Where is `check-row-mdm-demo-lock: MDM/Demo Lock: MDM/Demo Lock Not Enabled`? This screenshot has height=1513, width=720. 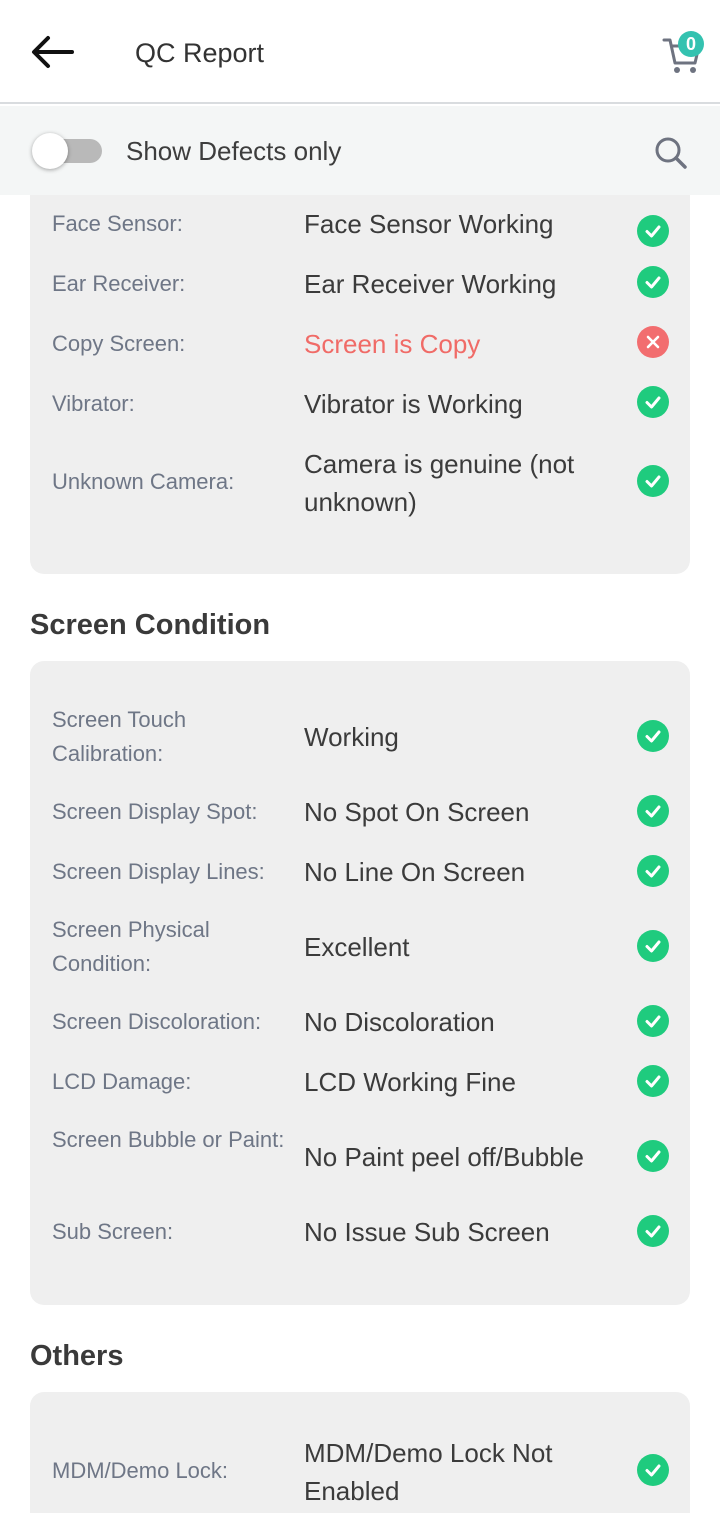
check-row-mdm-demo-lock: MDM/Demo Lock: MDM/Demo Lock Not Enabled is located at coordinates (360, 1472).